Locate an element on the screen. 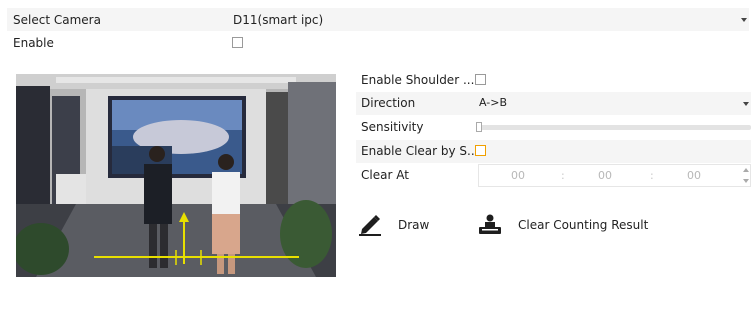 The height and width of the screenshot is (334, 751). sensitivity-label: Sensitivity is located at coordinates (392, 127).